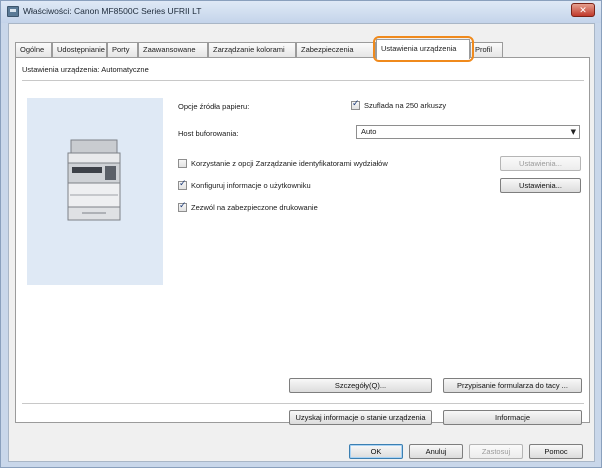 The image size is (602, 468). Describe the element at coordinates (33, 50) in the screenshot. I see `tab-general: Ogólne` at that location.